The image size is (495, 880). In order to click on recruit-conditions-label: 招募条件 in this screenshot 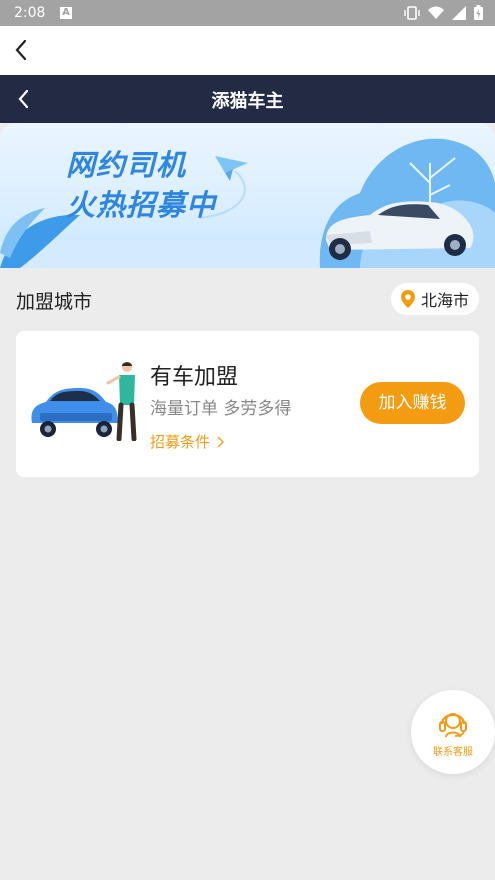, I will do `click(180, 442)`.